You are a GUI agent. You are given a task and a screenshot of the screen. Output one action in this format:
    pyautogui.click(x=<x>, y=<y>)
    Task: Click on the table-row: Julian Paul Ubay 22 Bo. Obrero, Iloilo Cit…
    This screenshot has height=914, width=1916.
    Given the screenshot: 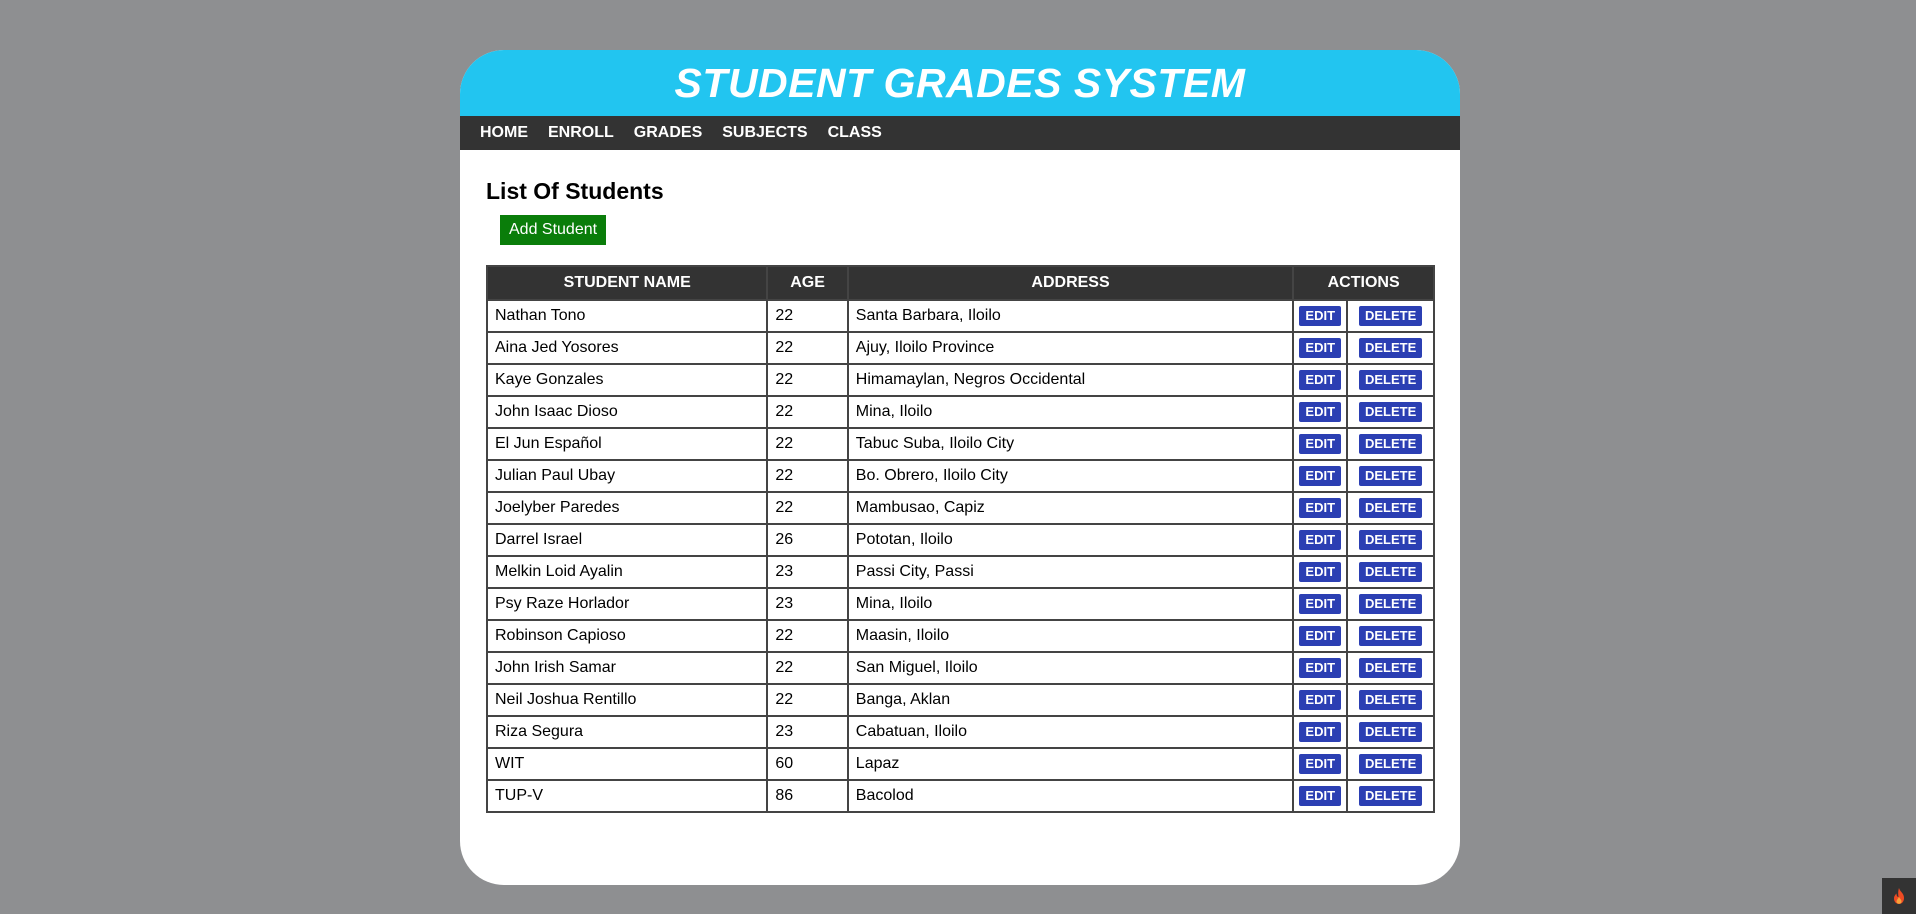 What is the action you would take?
    pyautogui.click(x=960, y=476)
    